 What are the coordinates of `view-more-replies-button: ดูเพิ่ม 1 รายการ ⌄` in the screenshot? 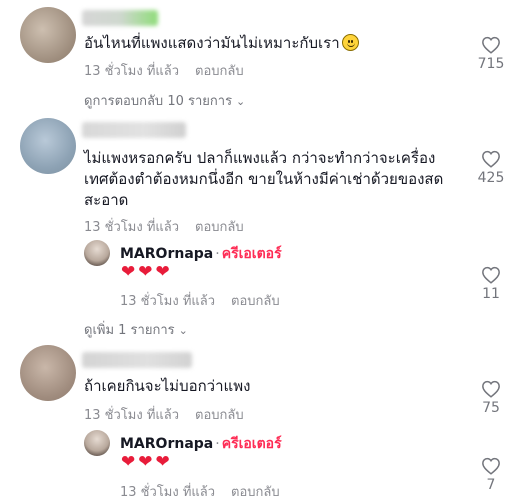 It's located at (136, 329).